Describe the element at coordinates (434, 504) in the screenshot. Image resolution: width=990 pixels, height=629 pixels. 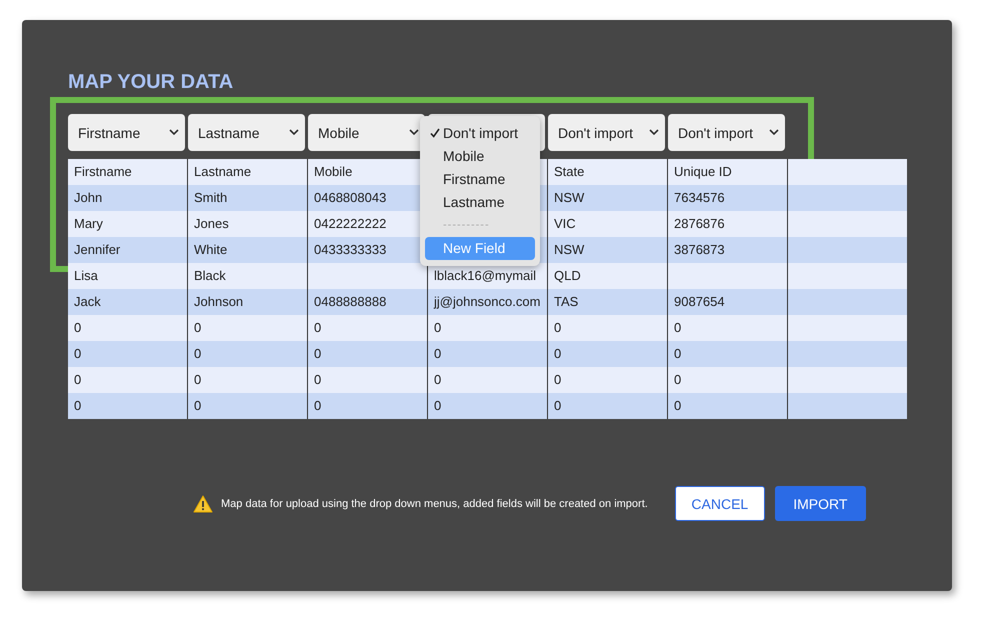
I see `info-message: Map data for upload using the drop down menus, added fields will be created on import.` at that location.